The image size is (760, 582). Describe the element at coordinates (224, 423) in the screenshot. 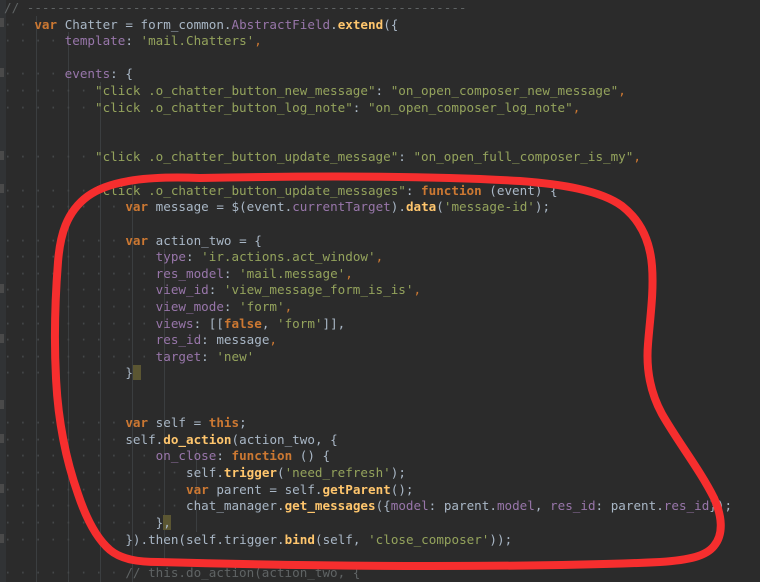

I see `code-token: this` at that location.